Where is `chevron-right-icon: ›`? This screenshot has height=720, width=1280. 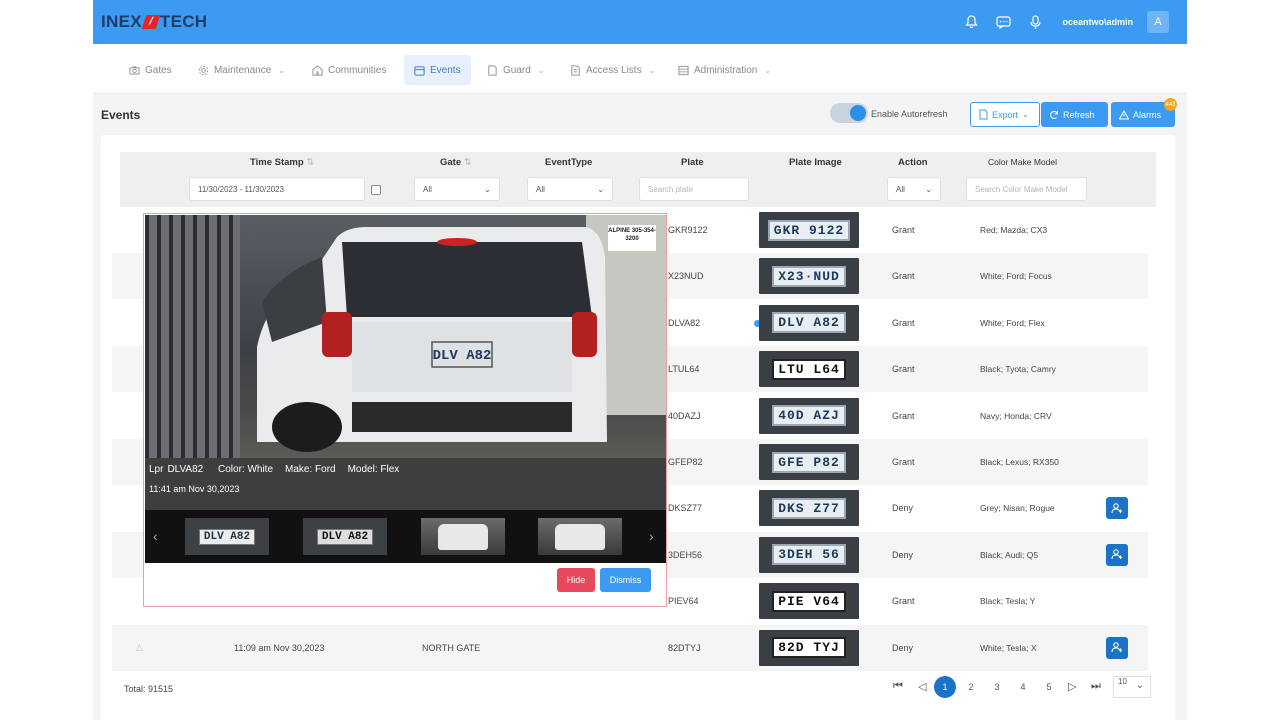
chevron-right-icon: › is located at coordinates (651, 536).